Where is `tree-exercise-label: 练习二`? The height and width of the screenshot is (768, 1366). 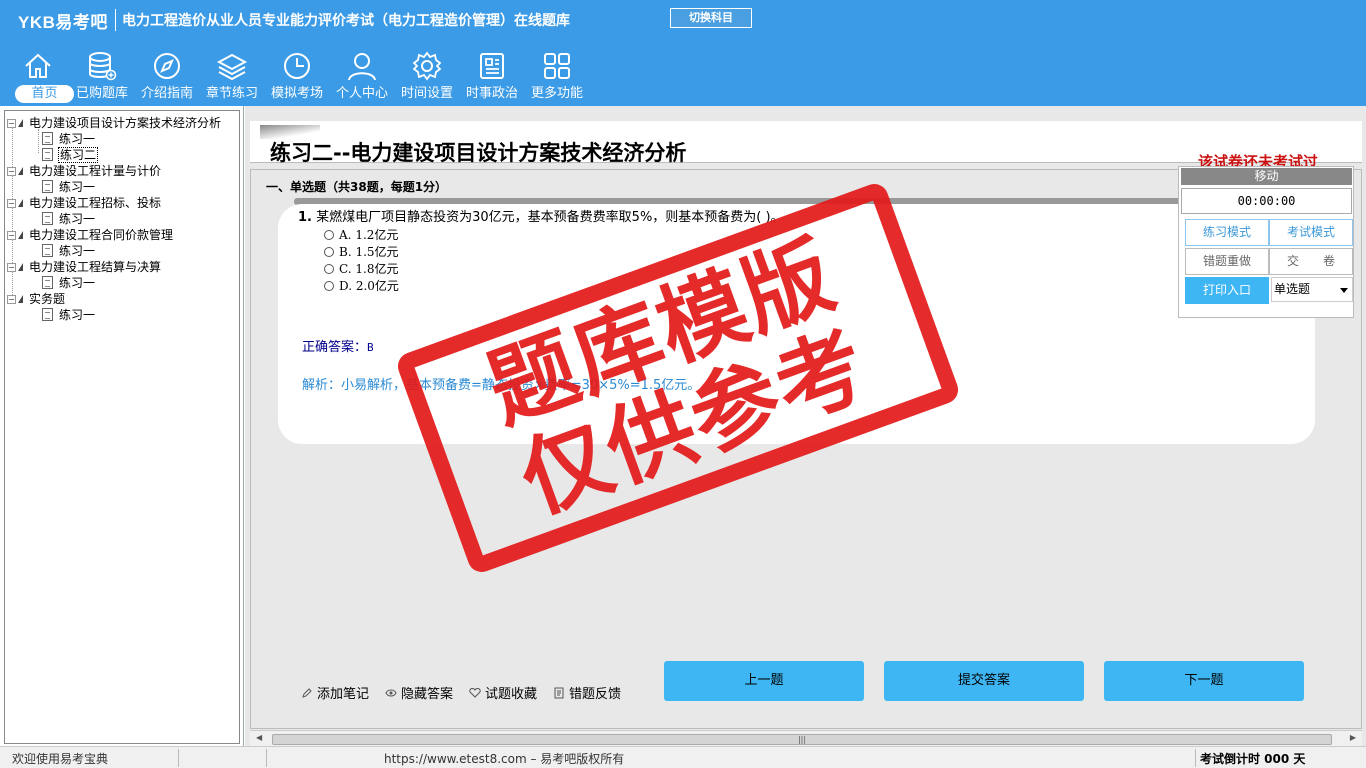
tree-exercise-label: 练习二 is located at coordinates (78, 155).